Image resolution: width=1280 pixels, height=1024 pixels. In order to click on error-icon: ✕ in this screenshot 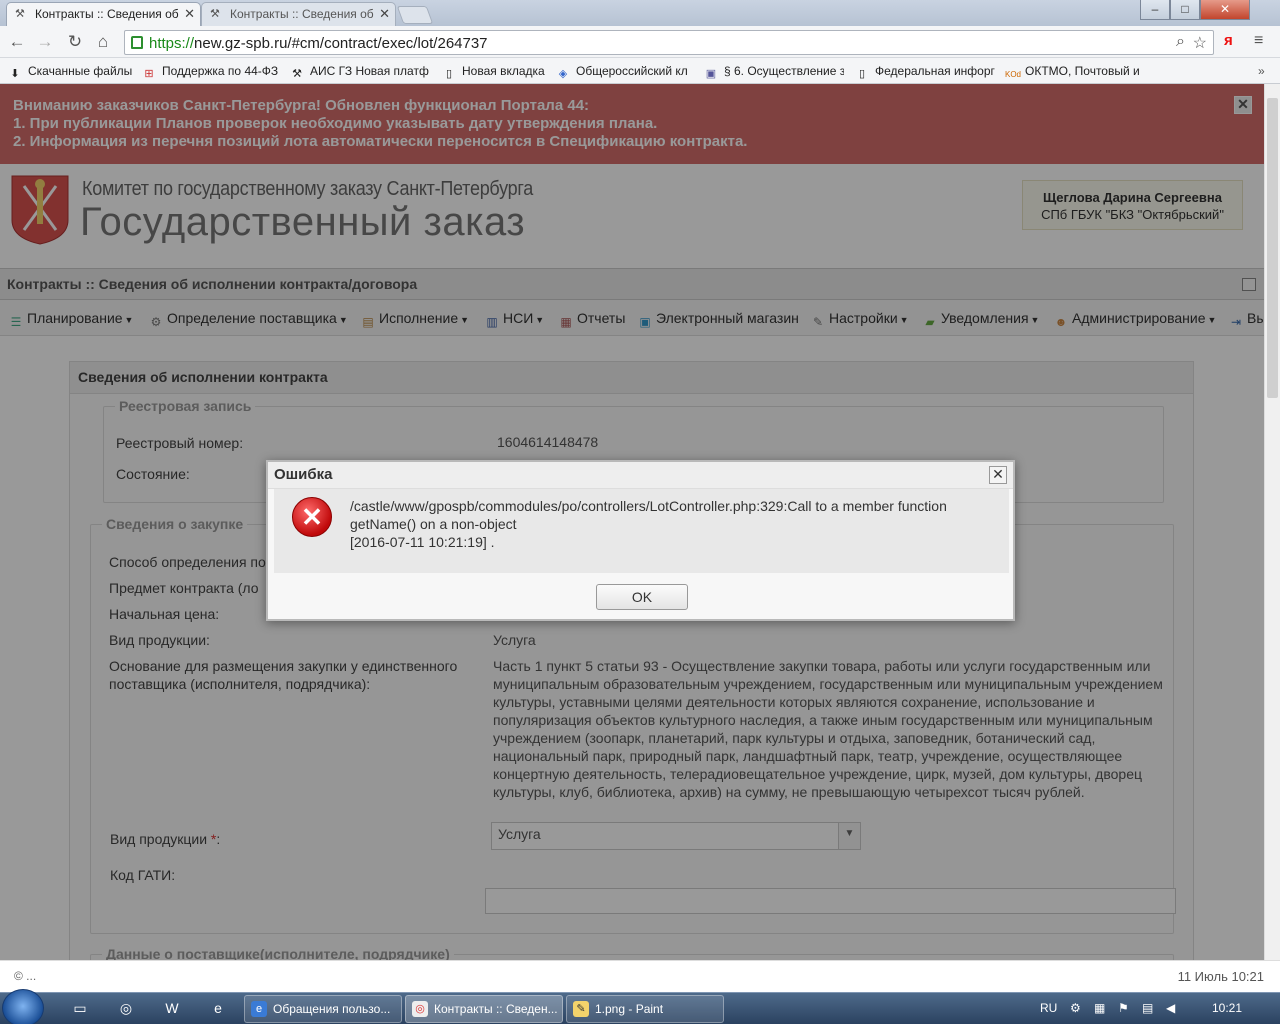, I will do `click(312, 517)`.